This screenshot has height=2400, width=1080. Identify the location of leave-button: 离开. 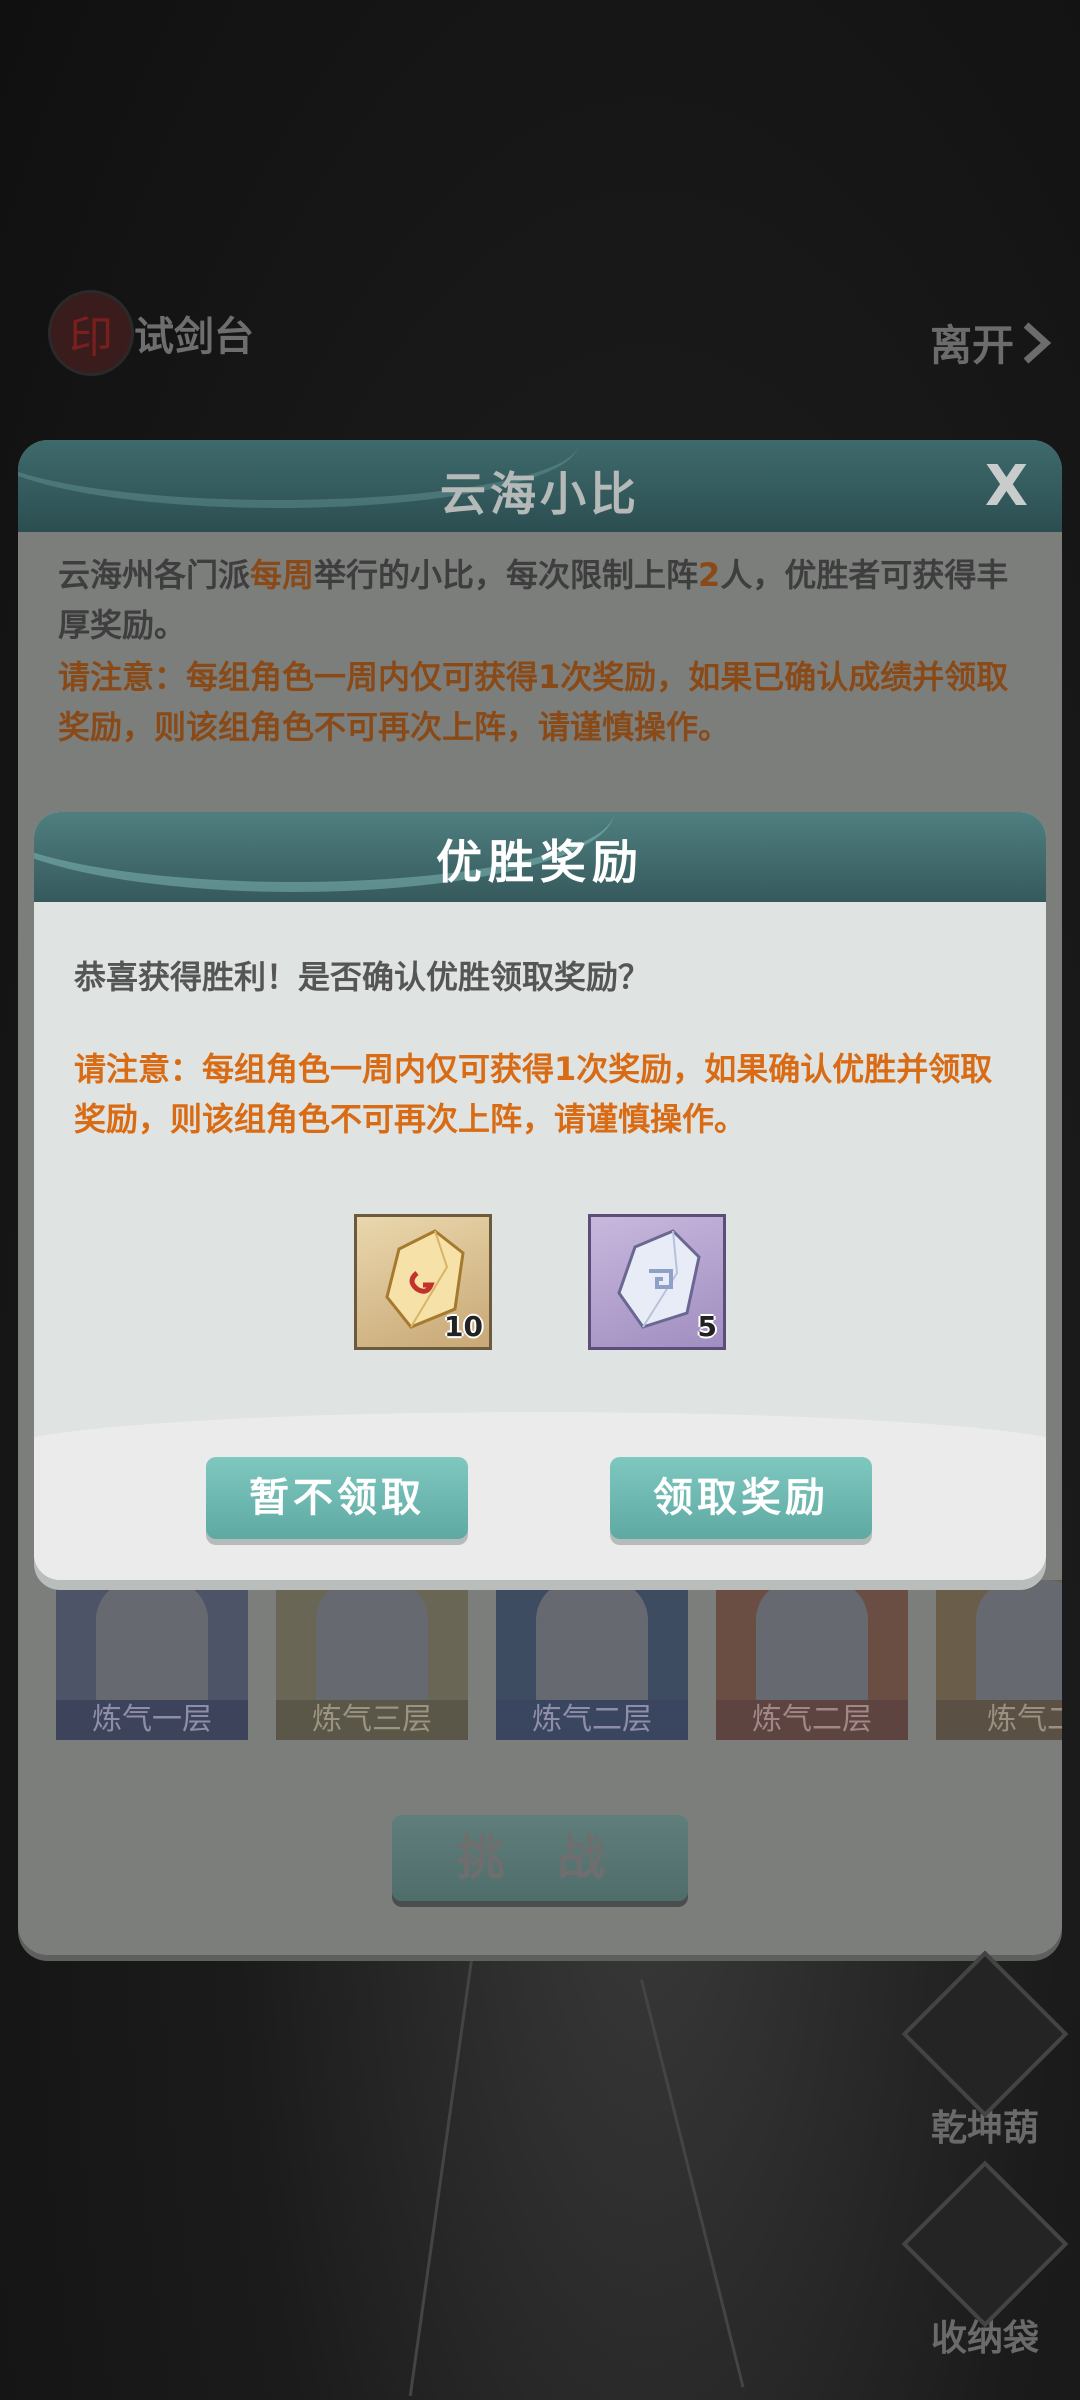
(991, 342).